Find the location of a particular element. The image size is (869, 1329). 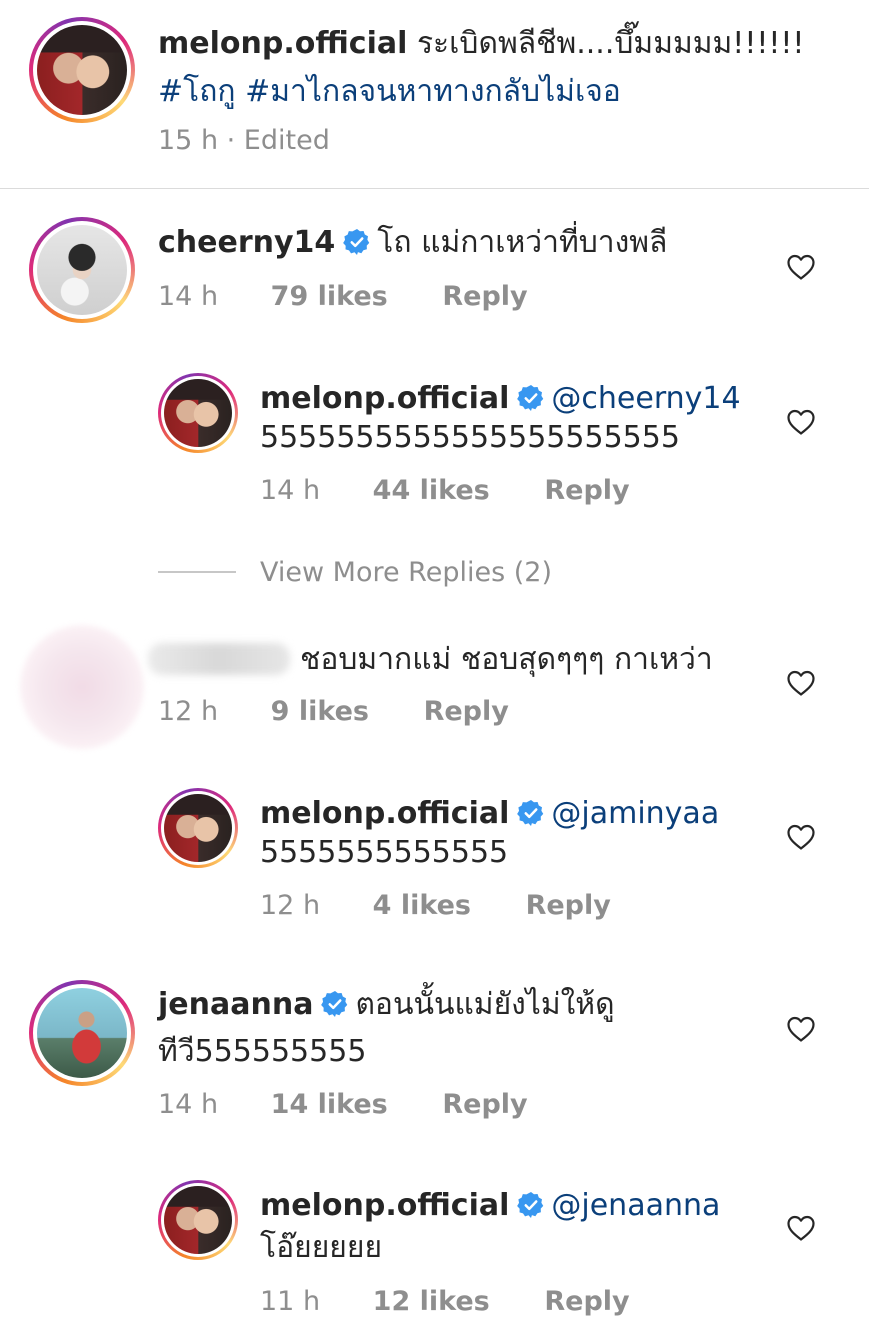

caption-text: ระเบิดพลีชีพ....บึ๊มมมมม!!!!!! is located at coordinates (610, 43).